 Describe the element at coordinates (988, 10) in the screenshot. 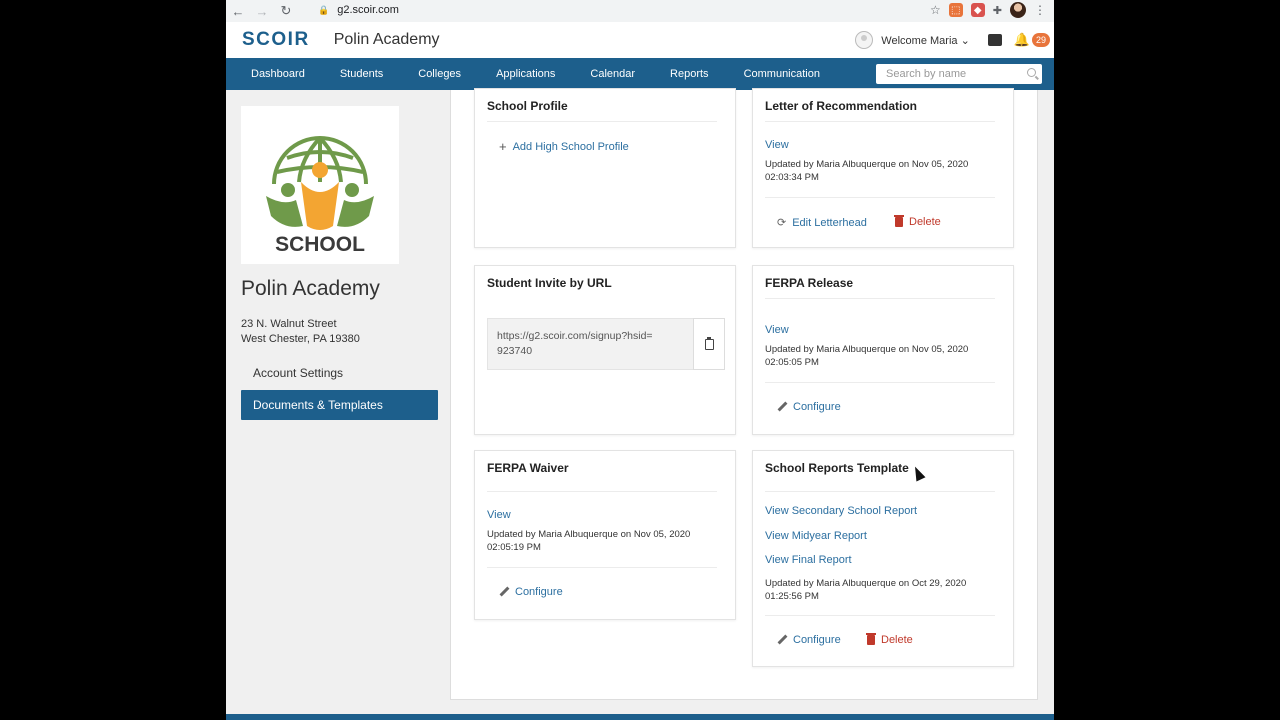

I see `browser-extensions: ☆ ⬚ ◆ ✚ ⋮` at that location.